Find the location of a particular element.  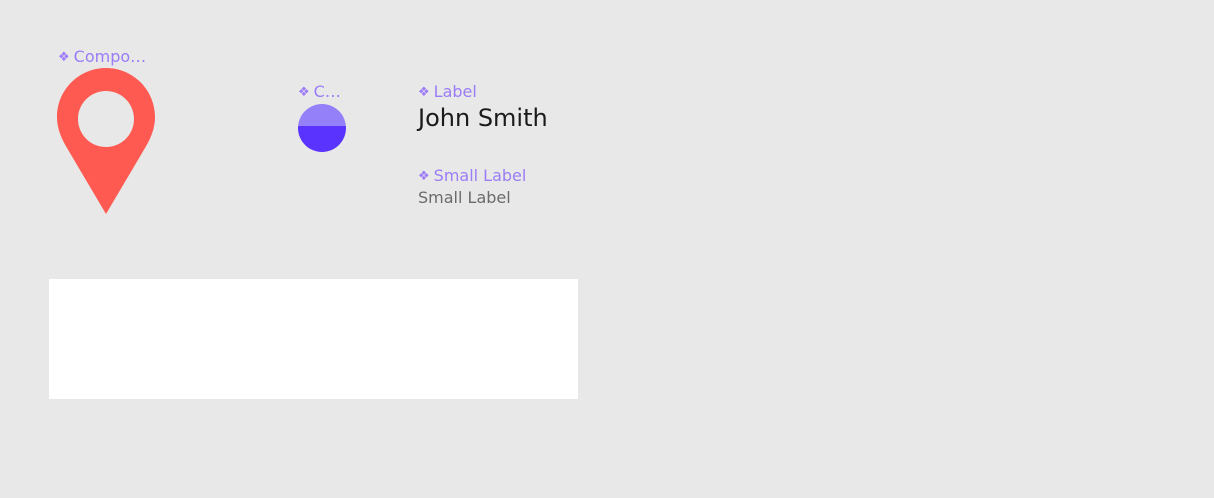

label-component-label: ❖ Label is located at coordinates (447, 93).